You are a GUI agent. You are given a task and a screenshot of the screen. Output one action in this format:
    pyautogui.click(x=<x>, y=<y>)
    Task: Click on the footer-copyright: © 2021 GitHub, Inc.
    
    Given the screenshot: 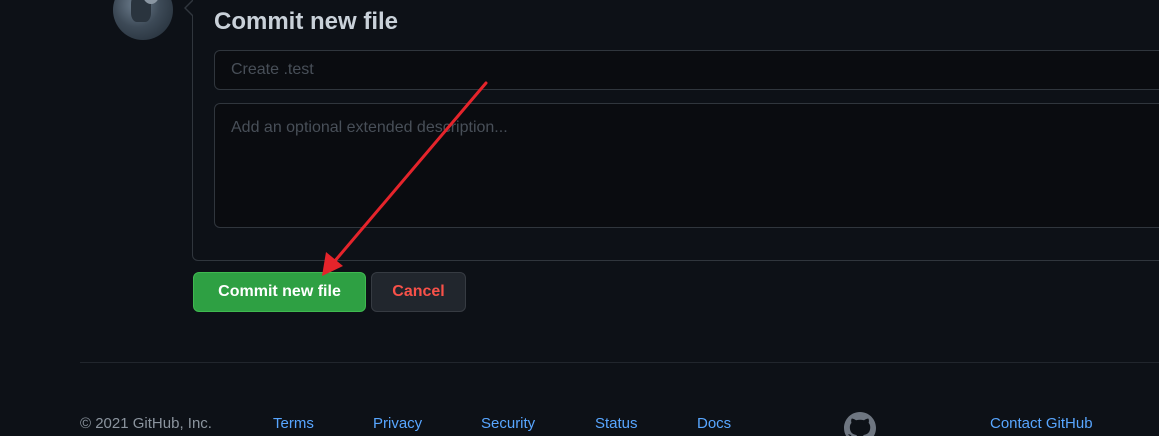 What is the action you would take?
    pyautogui.click(x=146, y=423)
    